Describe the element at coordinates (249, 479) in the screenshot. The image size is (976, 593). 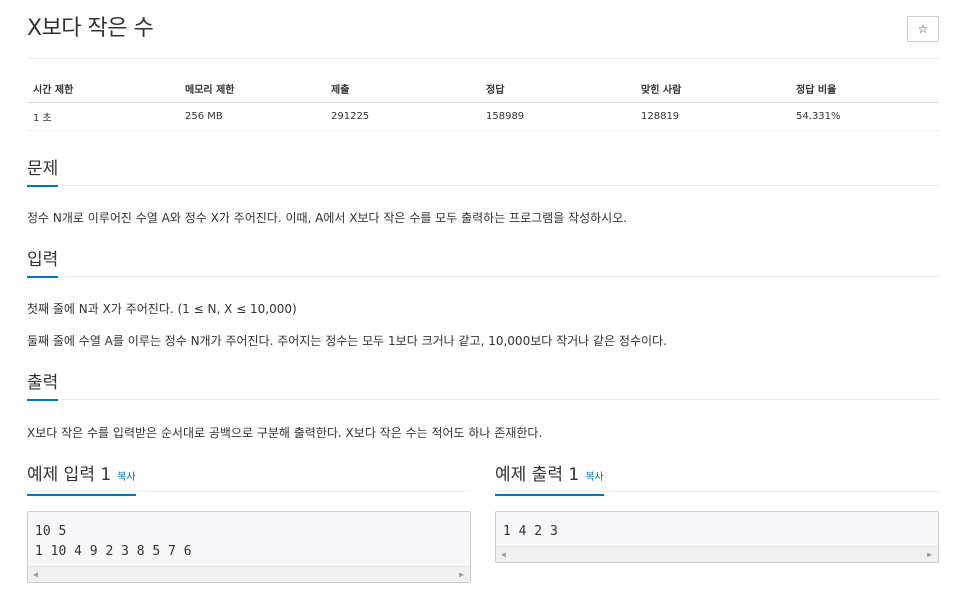
I see `sample-input-header: 예제 입력 1 복사` at that location.